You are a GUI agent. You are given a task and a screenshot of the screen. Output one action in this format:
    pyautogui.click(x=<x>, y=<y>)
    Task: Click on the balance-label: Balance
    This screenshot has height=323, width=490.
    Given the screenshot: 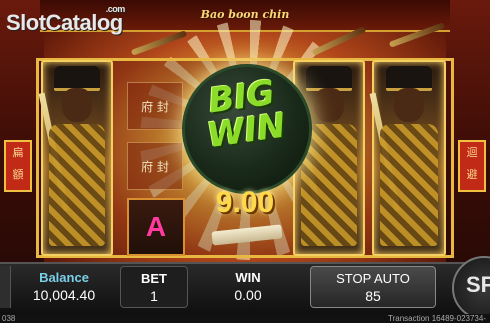 What is the action you would take?
    pyautogui.click(x=64, y=277)
    